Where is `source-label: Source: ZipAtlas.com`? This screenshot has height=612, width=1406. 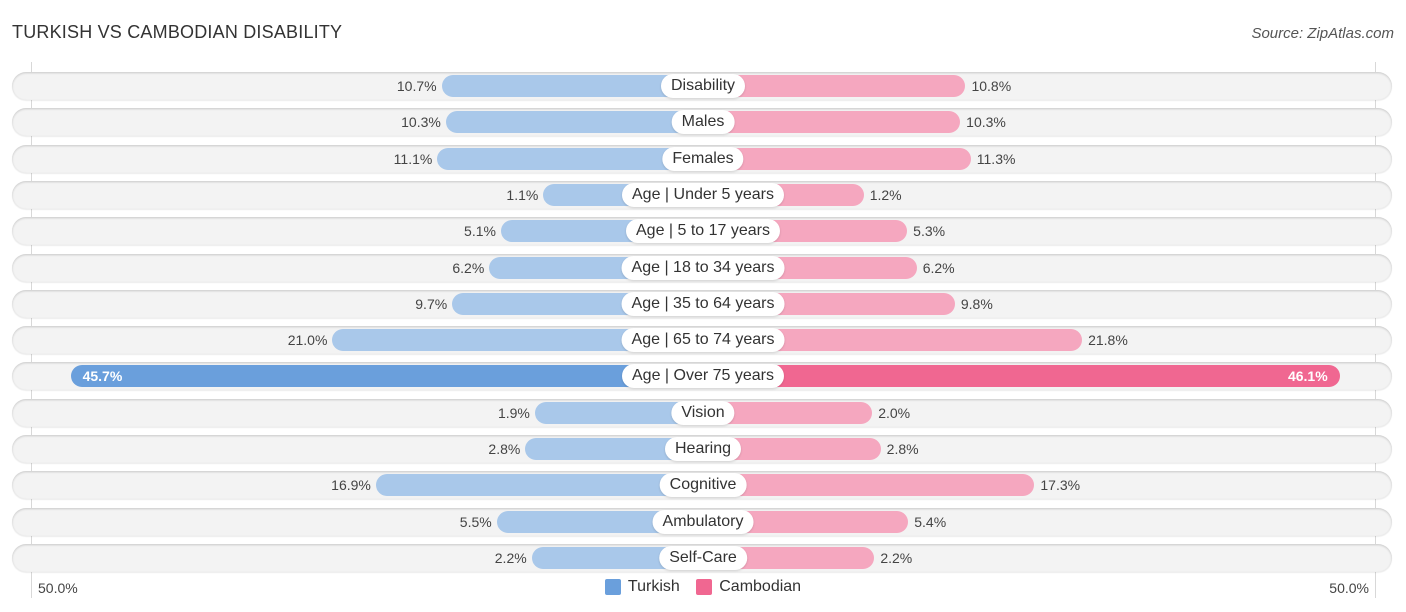
source-label: Source: ZipAtlas.com is located at coordinates (1322, 33).